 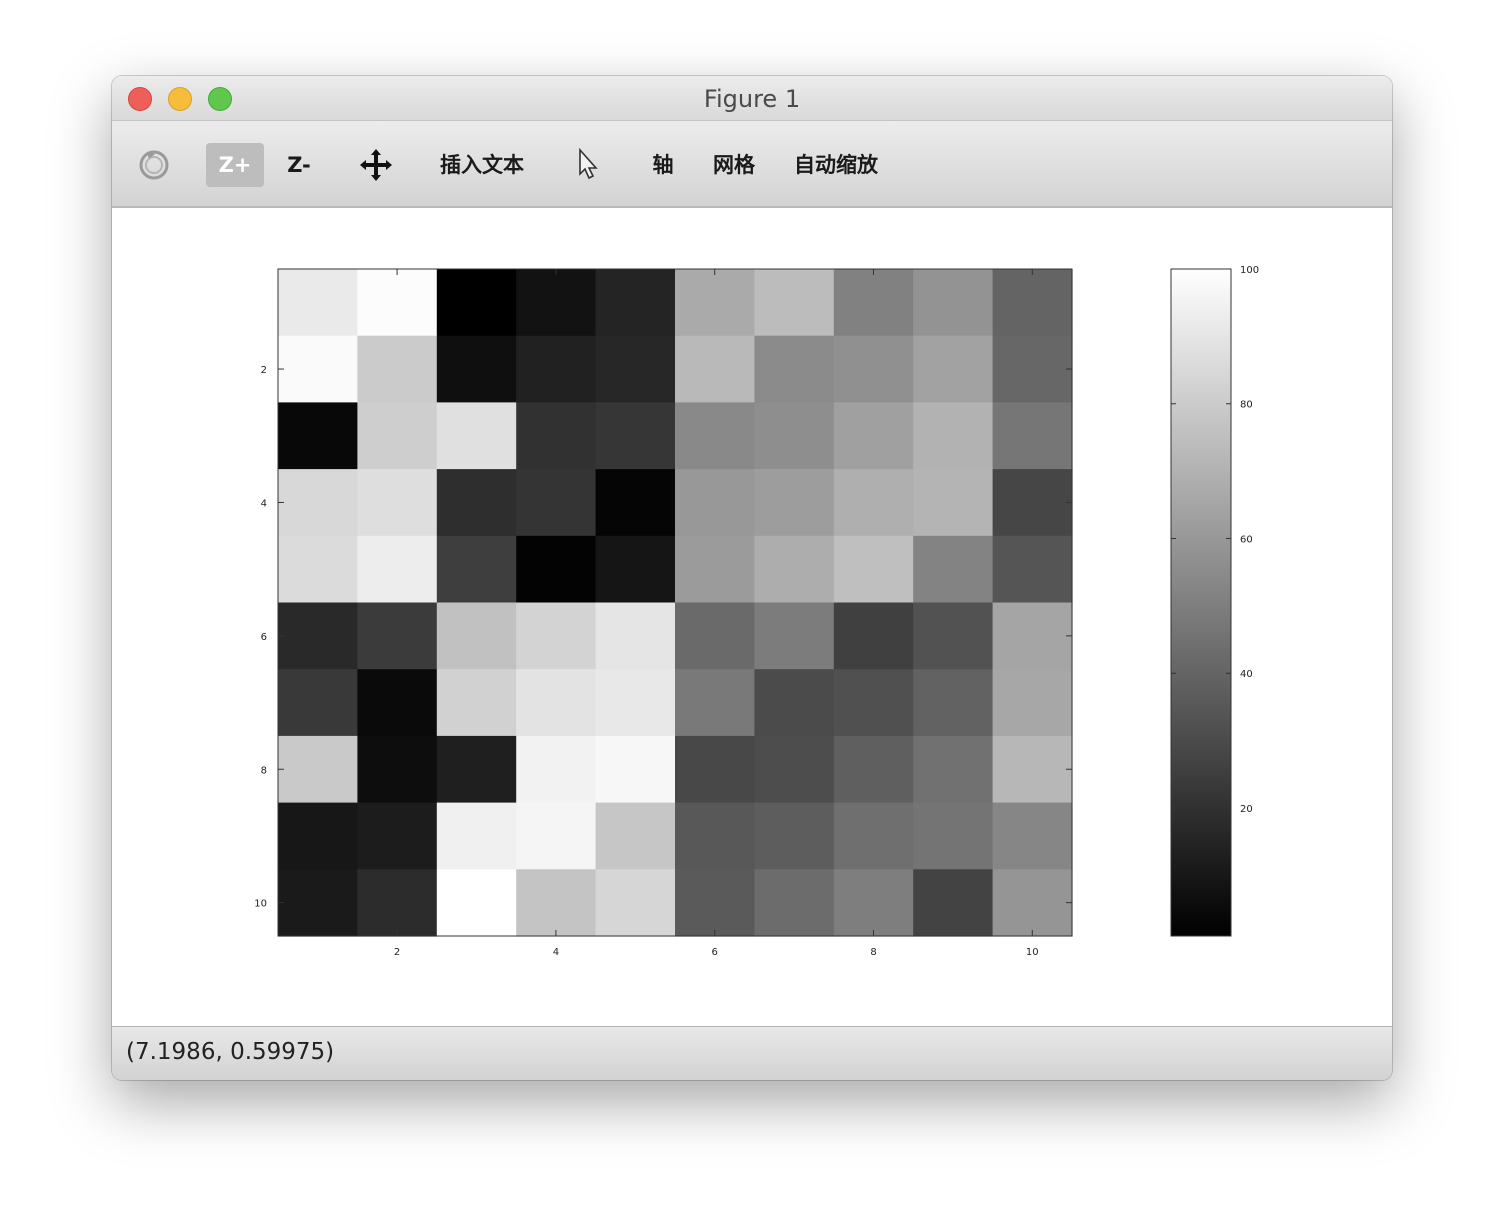 What do you see at coordinates (1246, 674) in the screenshot?
I see `colorbar-tick-label: 40` at bounding box center [1246, 674].